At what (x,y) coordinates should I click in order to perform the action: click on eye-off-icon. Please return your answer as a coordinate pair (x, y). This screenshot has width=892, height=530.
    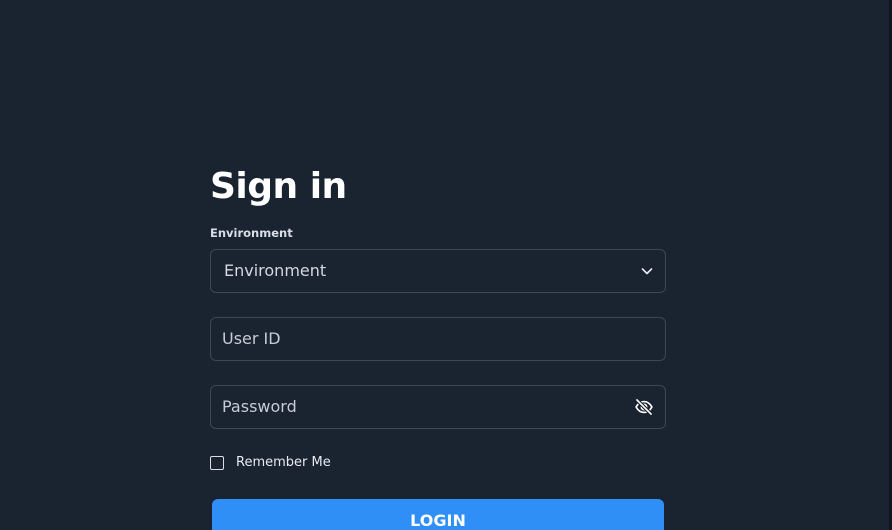
    Looking at the image, I should click on (644, 407).